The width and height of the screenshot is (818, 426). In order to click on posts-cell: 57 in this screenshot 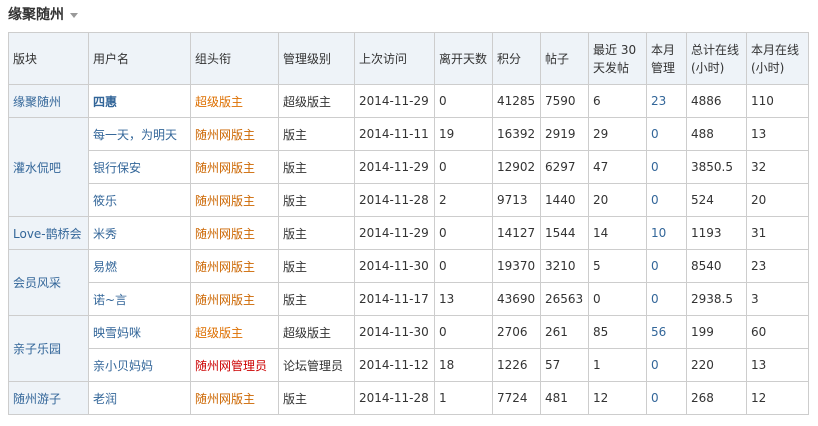, I will do `click(564, 365)`.